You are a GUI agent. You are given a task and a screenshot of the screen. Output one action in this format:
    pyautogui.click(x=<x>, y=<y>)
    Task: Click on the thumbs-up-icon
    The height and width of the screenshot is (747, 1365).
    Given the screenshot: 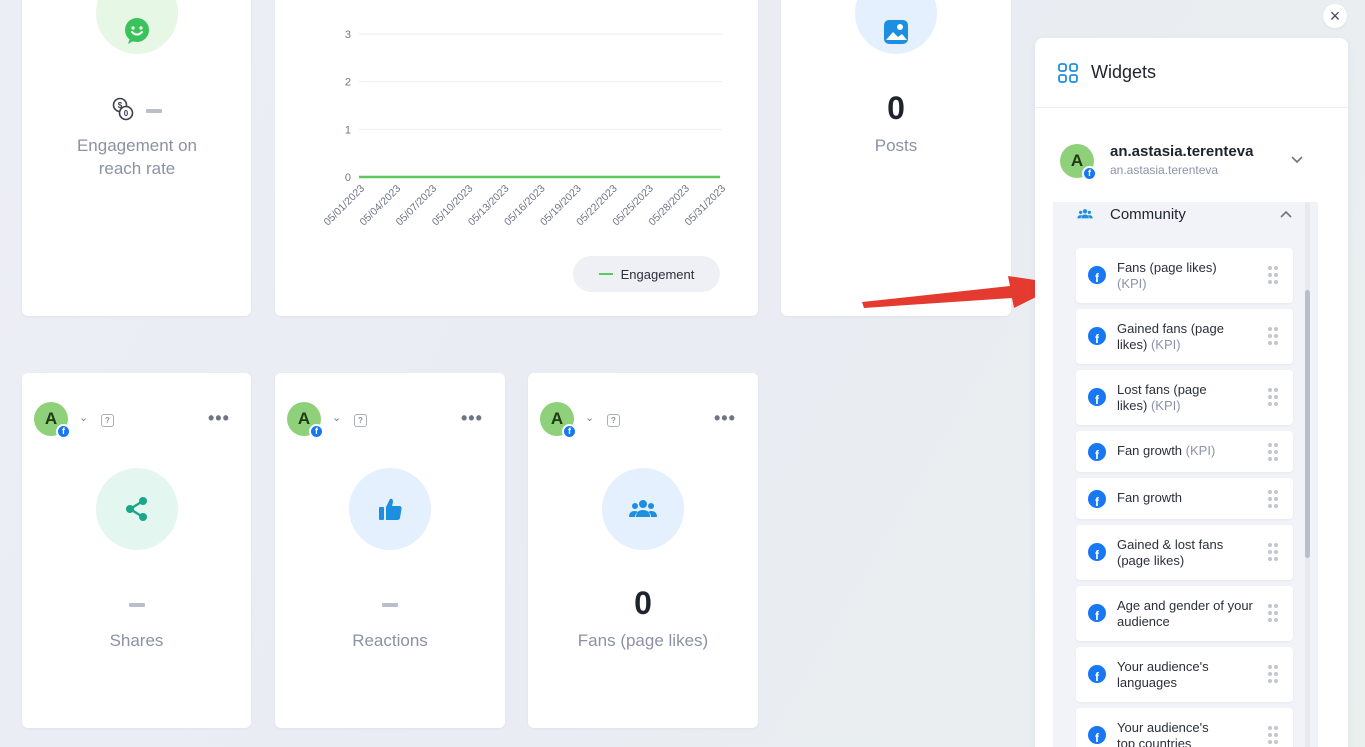 What is the action you would take?
    pyautogui.click(x=390, y=509)
    